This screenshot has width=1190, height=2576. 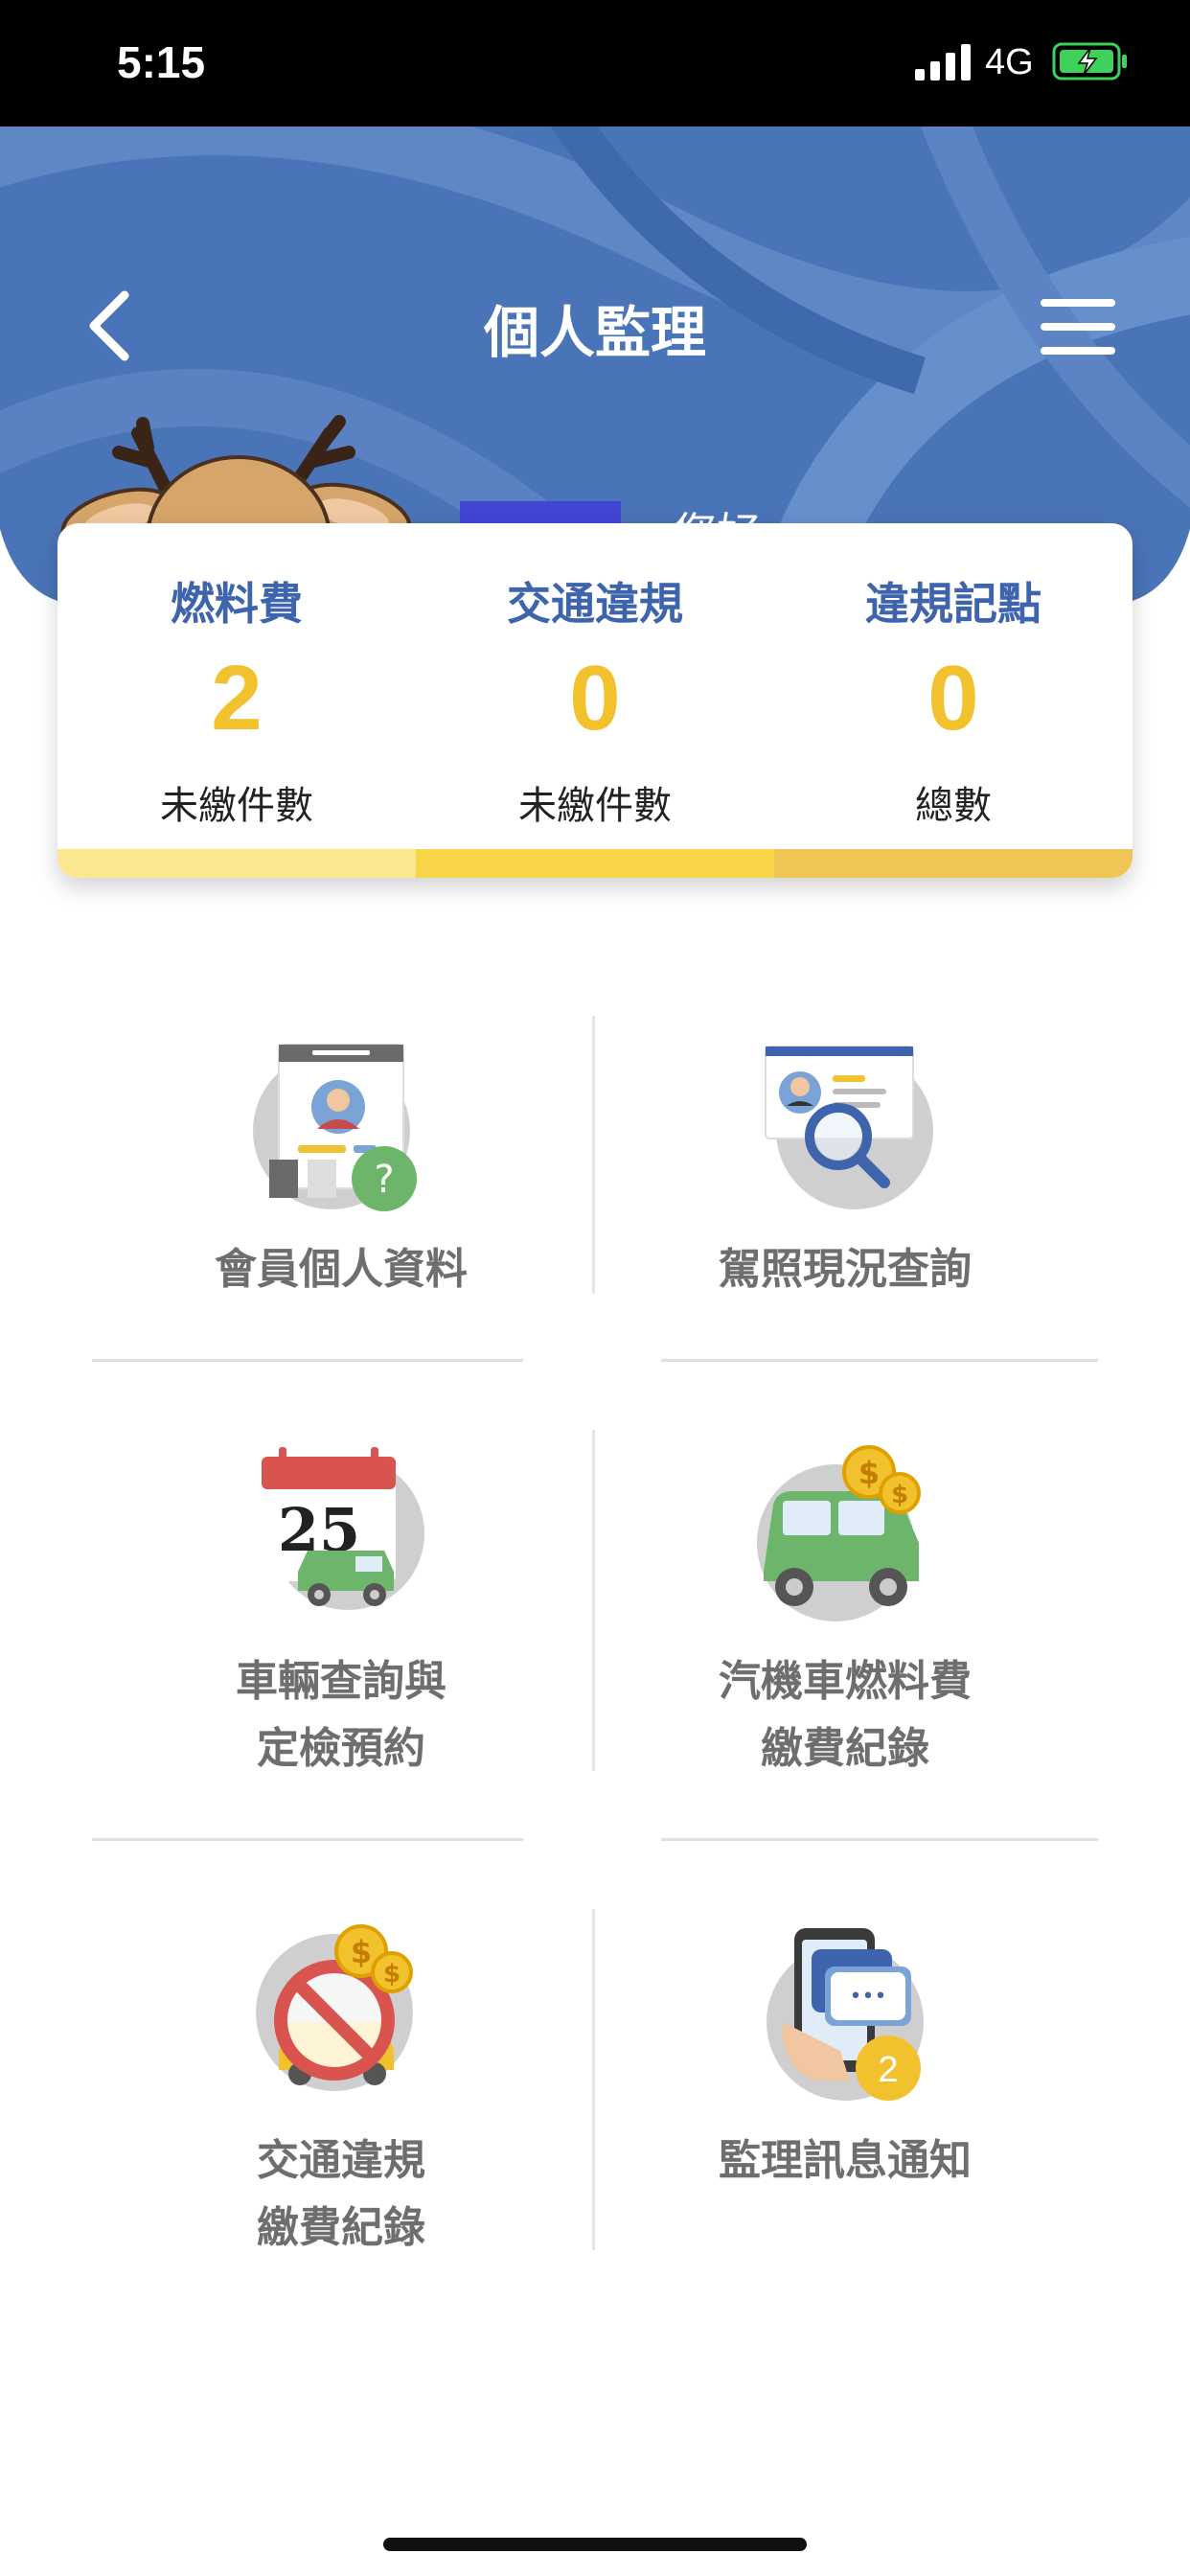 I want to click on menu-license-status: 駕照現況查詢, so click(x=845, y=1226).